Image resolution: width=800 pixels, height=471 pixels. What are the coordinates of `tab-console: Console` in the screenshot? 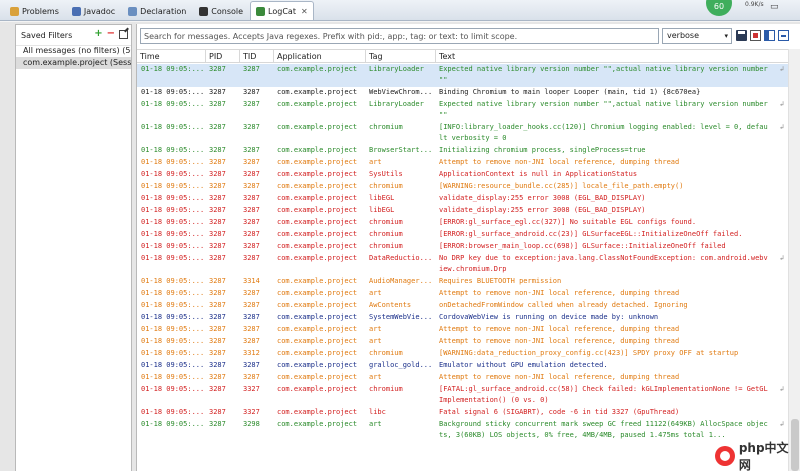 It's located at (221, 11).